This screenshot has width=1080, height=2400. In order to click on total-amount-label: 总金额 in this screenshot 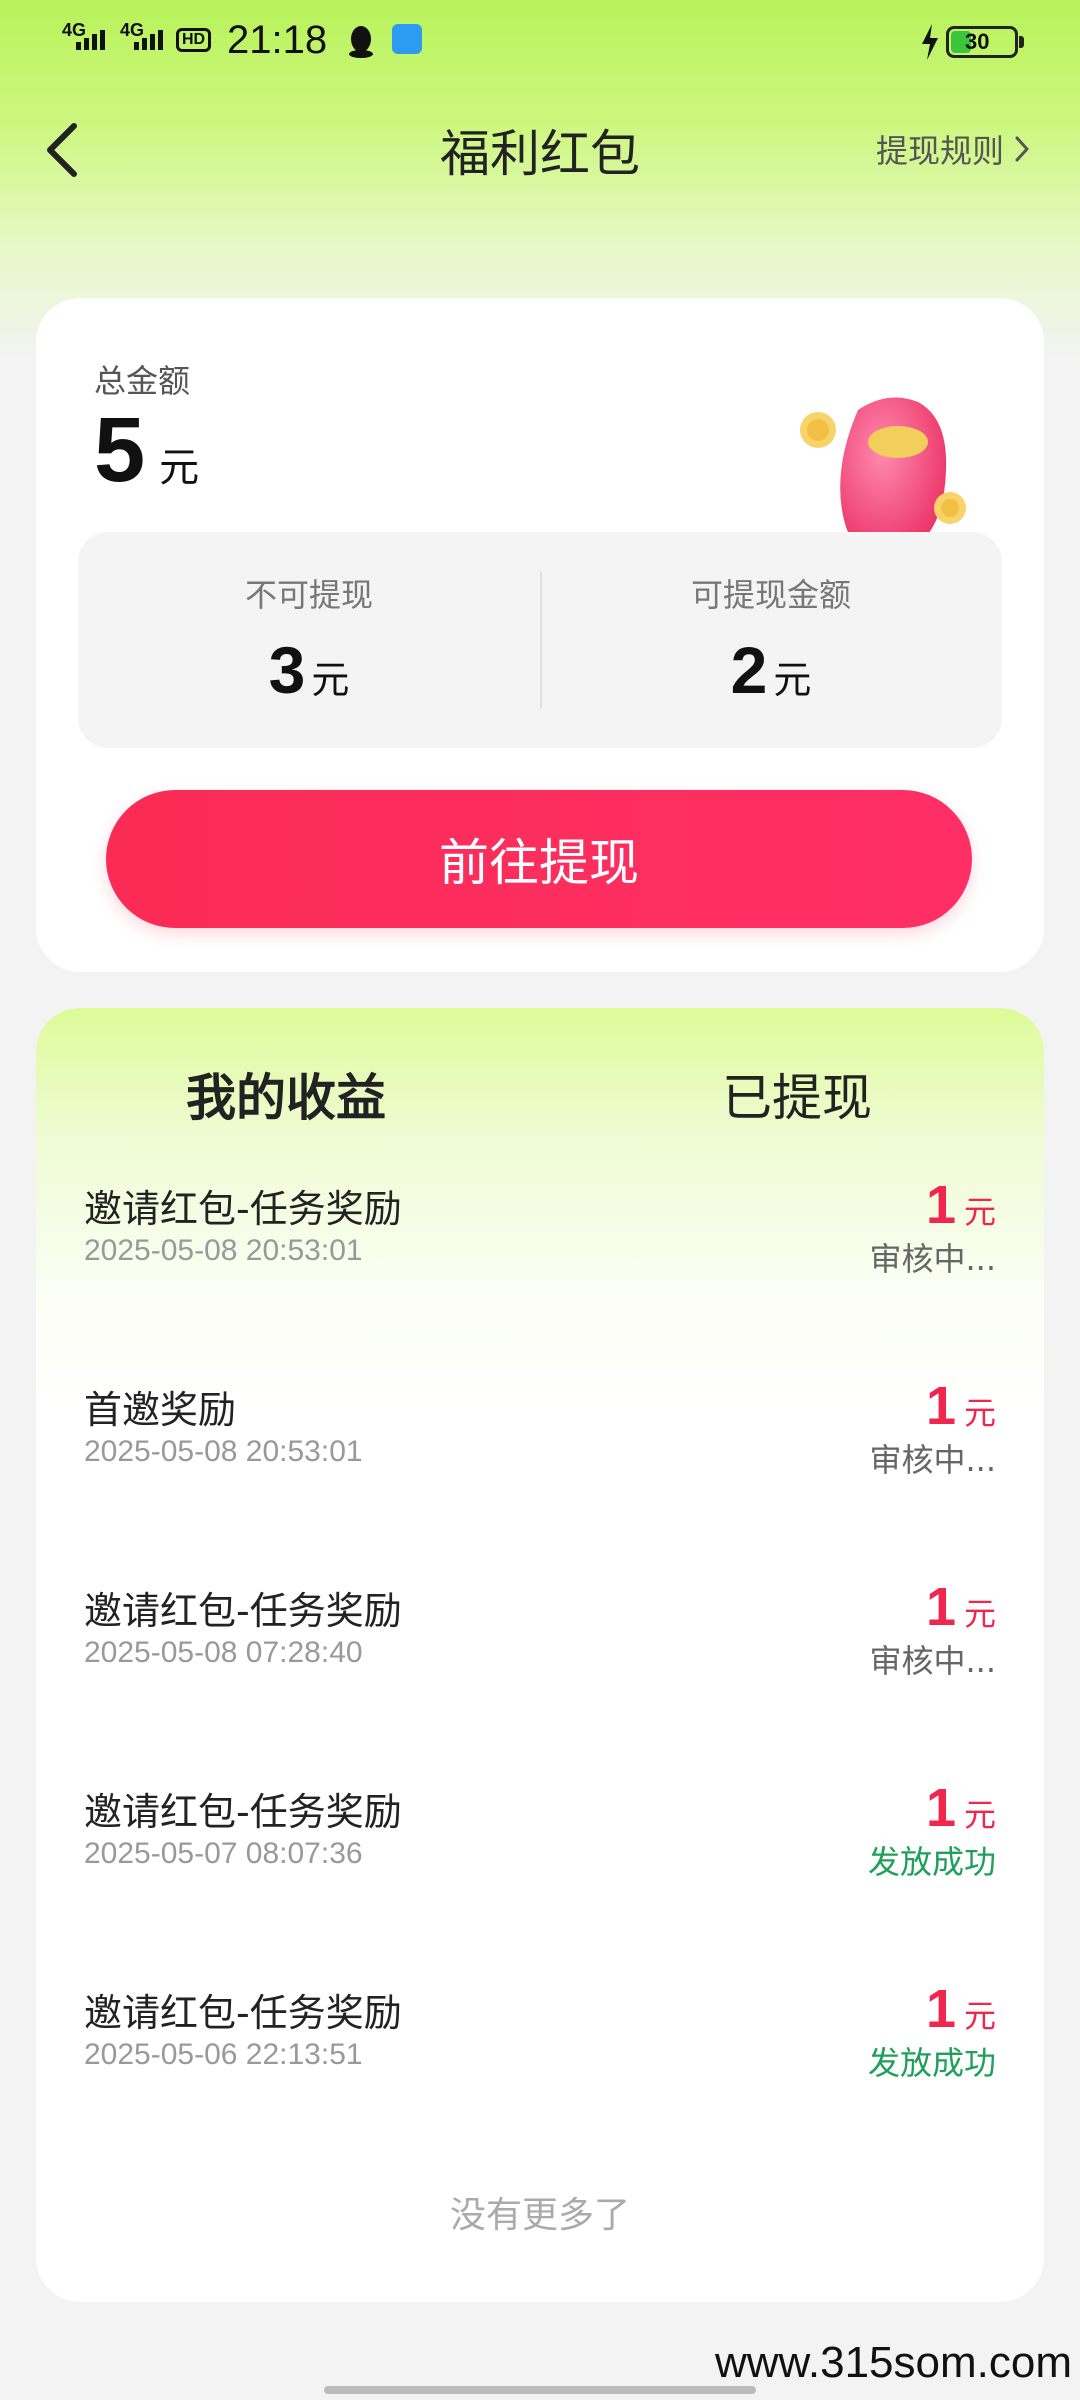, I will do `click(142, 381)`.